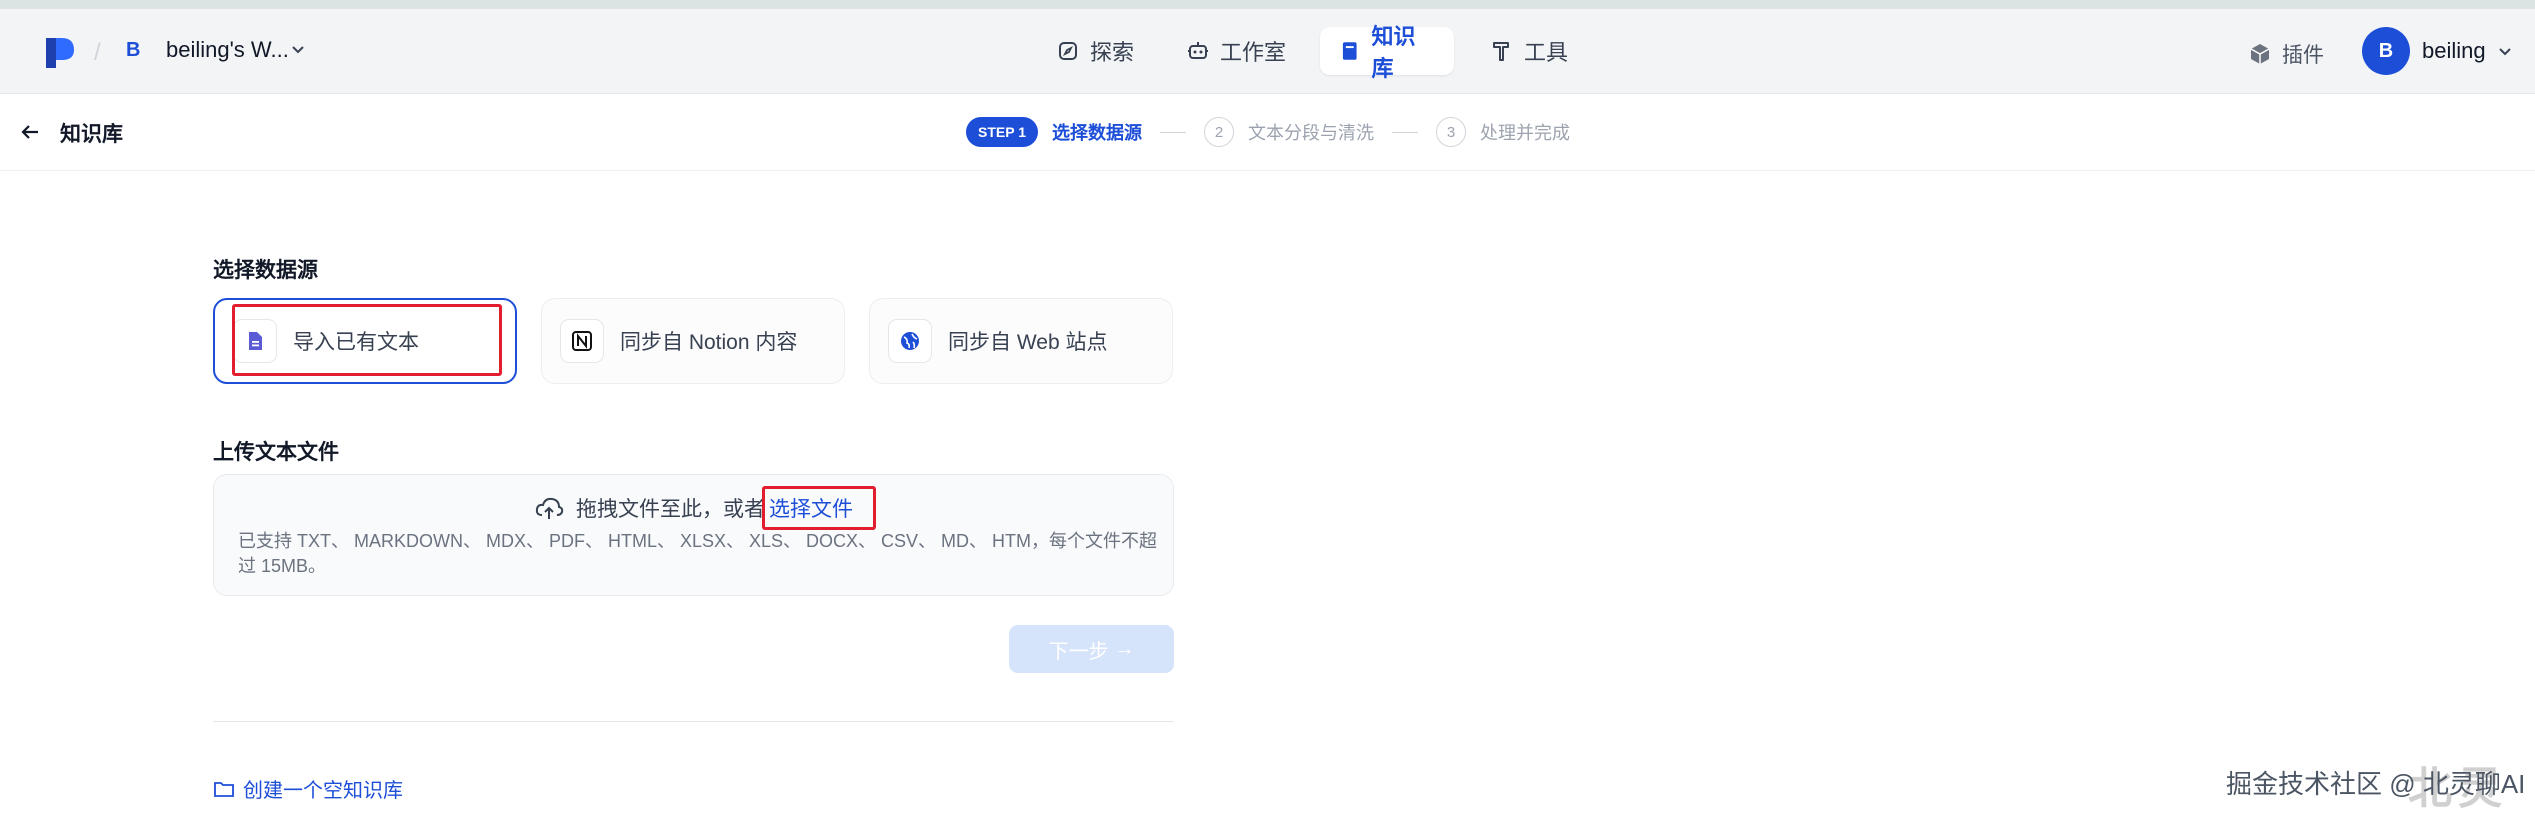  Describe the element at coordinates (2376, 784) in the screenshot. I see `watermark-text: 掘金技术社区 @ 北灵聊AI` at that location.